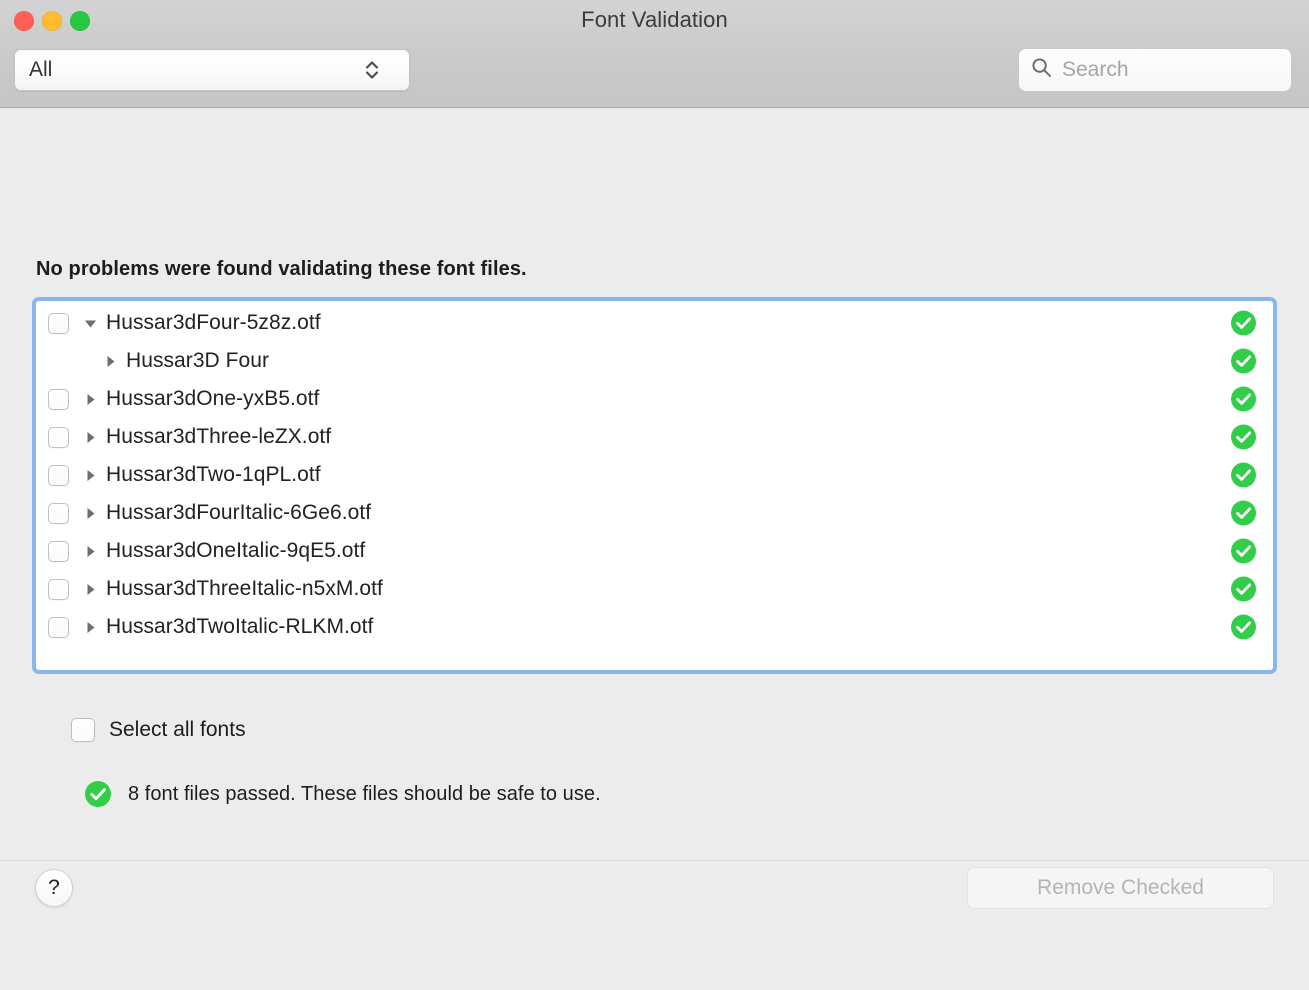 This screenshot has width=1309, height=990. What do you see at coordinates (654, 475) in the screenshot?
I see `table-row: Hussar3dTwo-1qPL.otf` at bounding box center [654, 475].